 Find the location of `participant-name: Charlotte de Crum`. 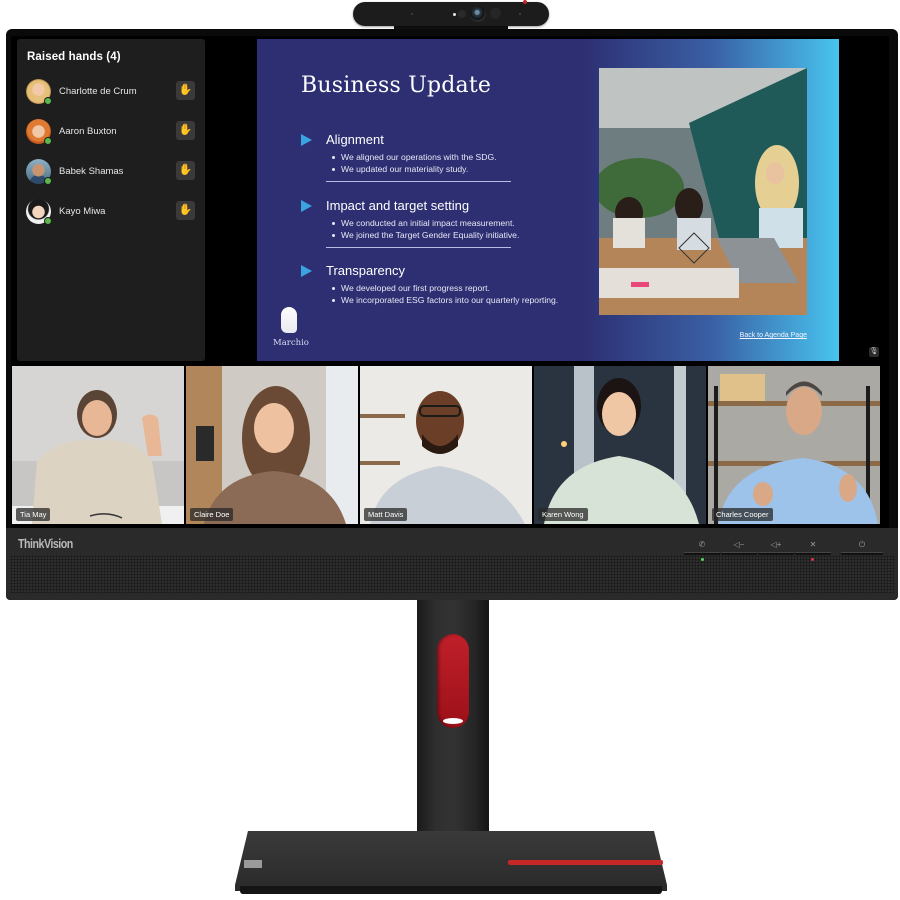

participant-name: Charlotte de Crum is located at coordinates (98, 91).